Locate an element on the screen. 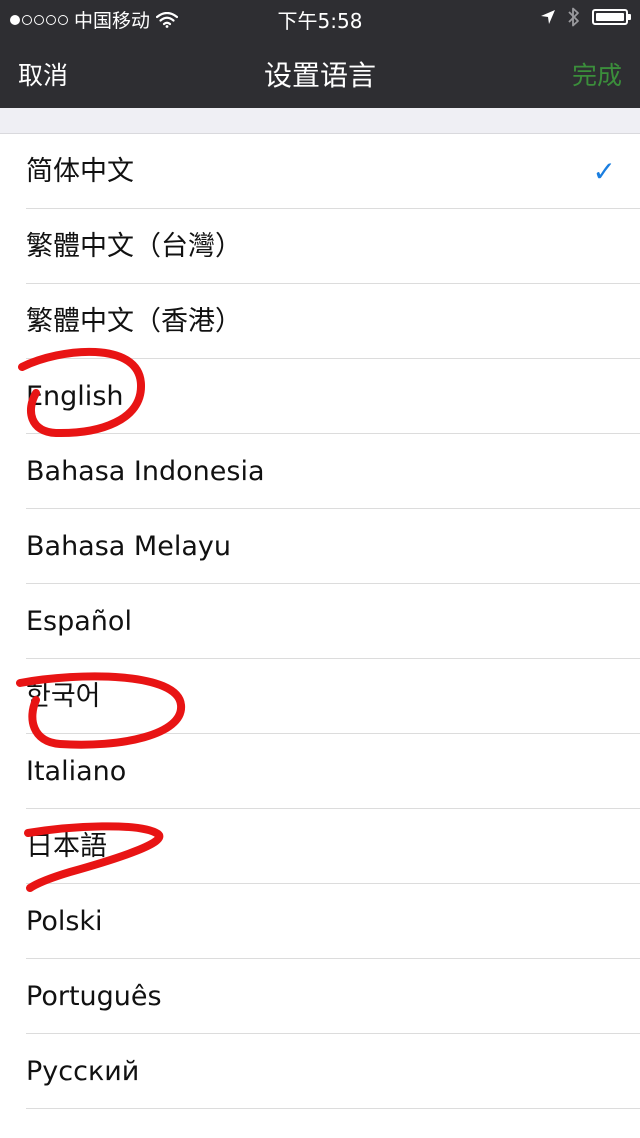  status-right is located at coordinates (585, 17).